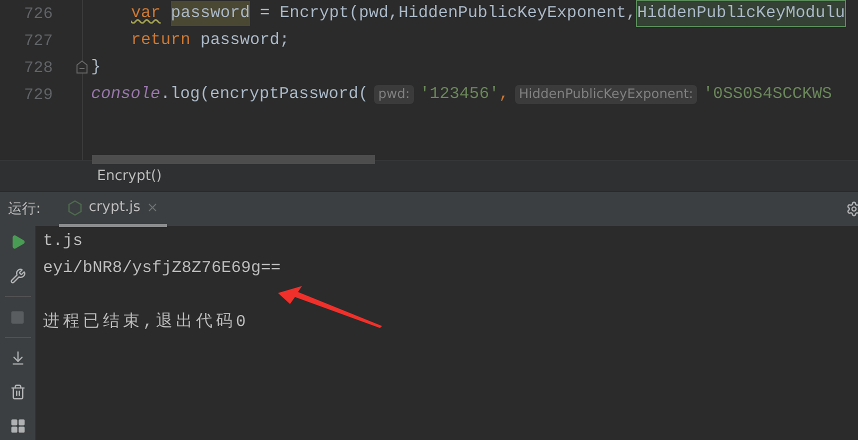 This screenshot has height=440, width=858. I want to click on parameter-hint: pwd:, so click(394, 94).